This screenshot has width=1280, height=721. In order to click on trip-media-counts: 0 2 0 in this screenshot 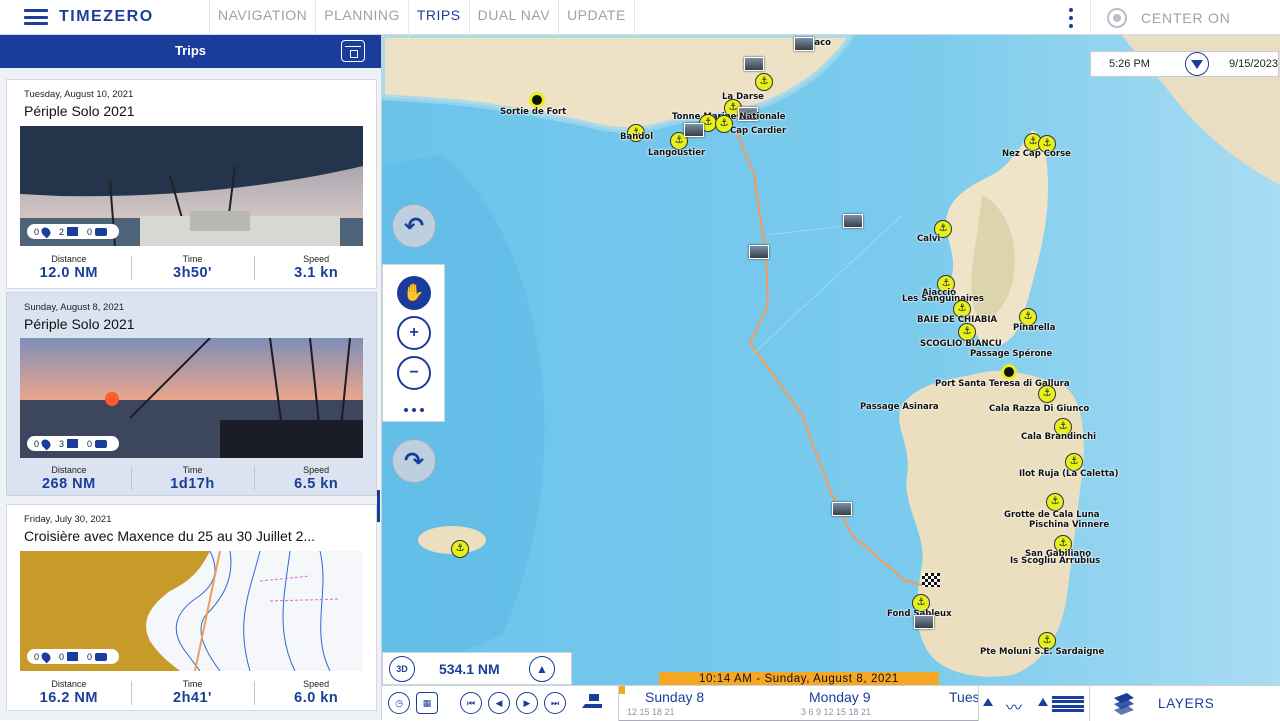, I will do `click(73, 231)`.